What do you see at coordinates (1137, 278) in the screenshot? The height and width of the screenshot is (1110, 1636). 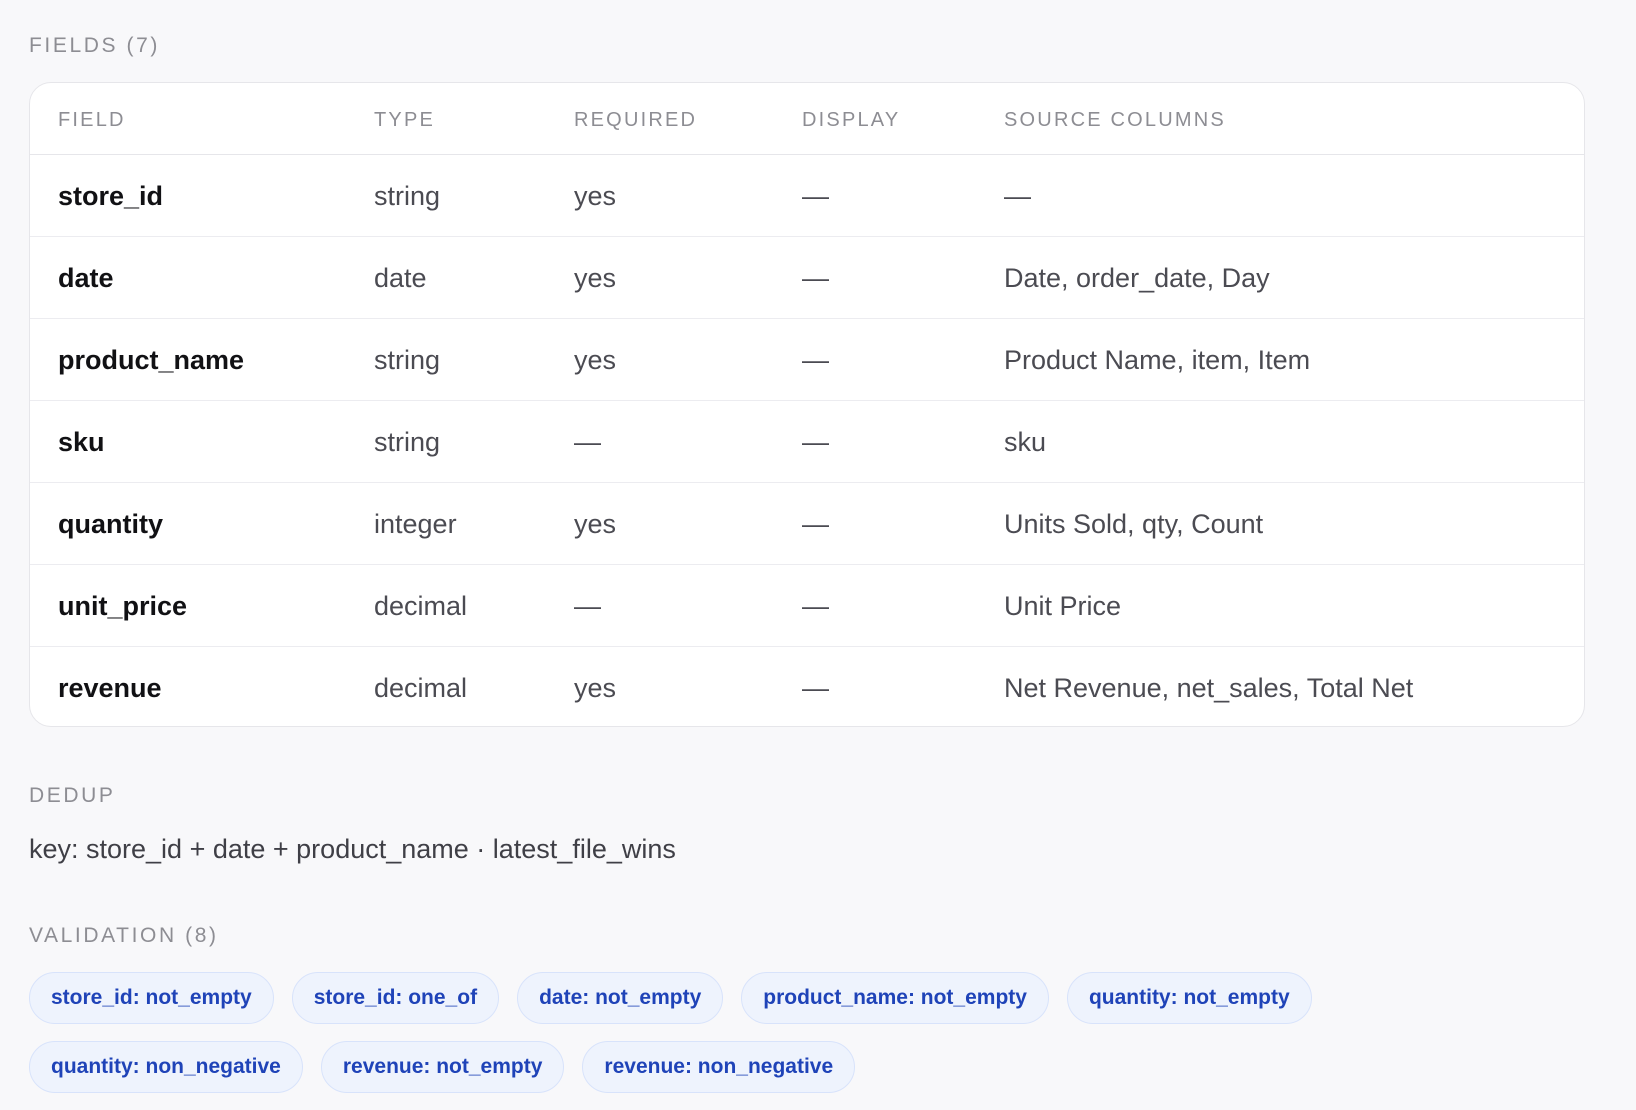 I see `source-columns-cell: Date, order_date, Day` at bounding box center [1137, 278].